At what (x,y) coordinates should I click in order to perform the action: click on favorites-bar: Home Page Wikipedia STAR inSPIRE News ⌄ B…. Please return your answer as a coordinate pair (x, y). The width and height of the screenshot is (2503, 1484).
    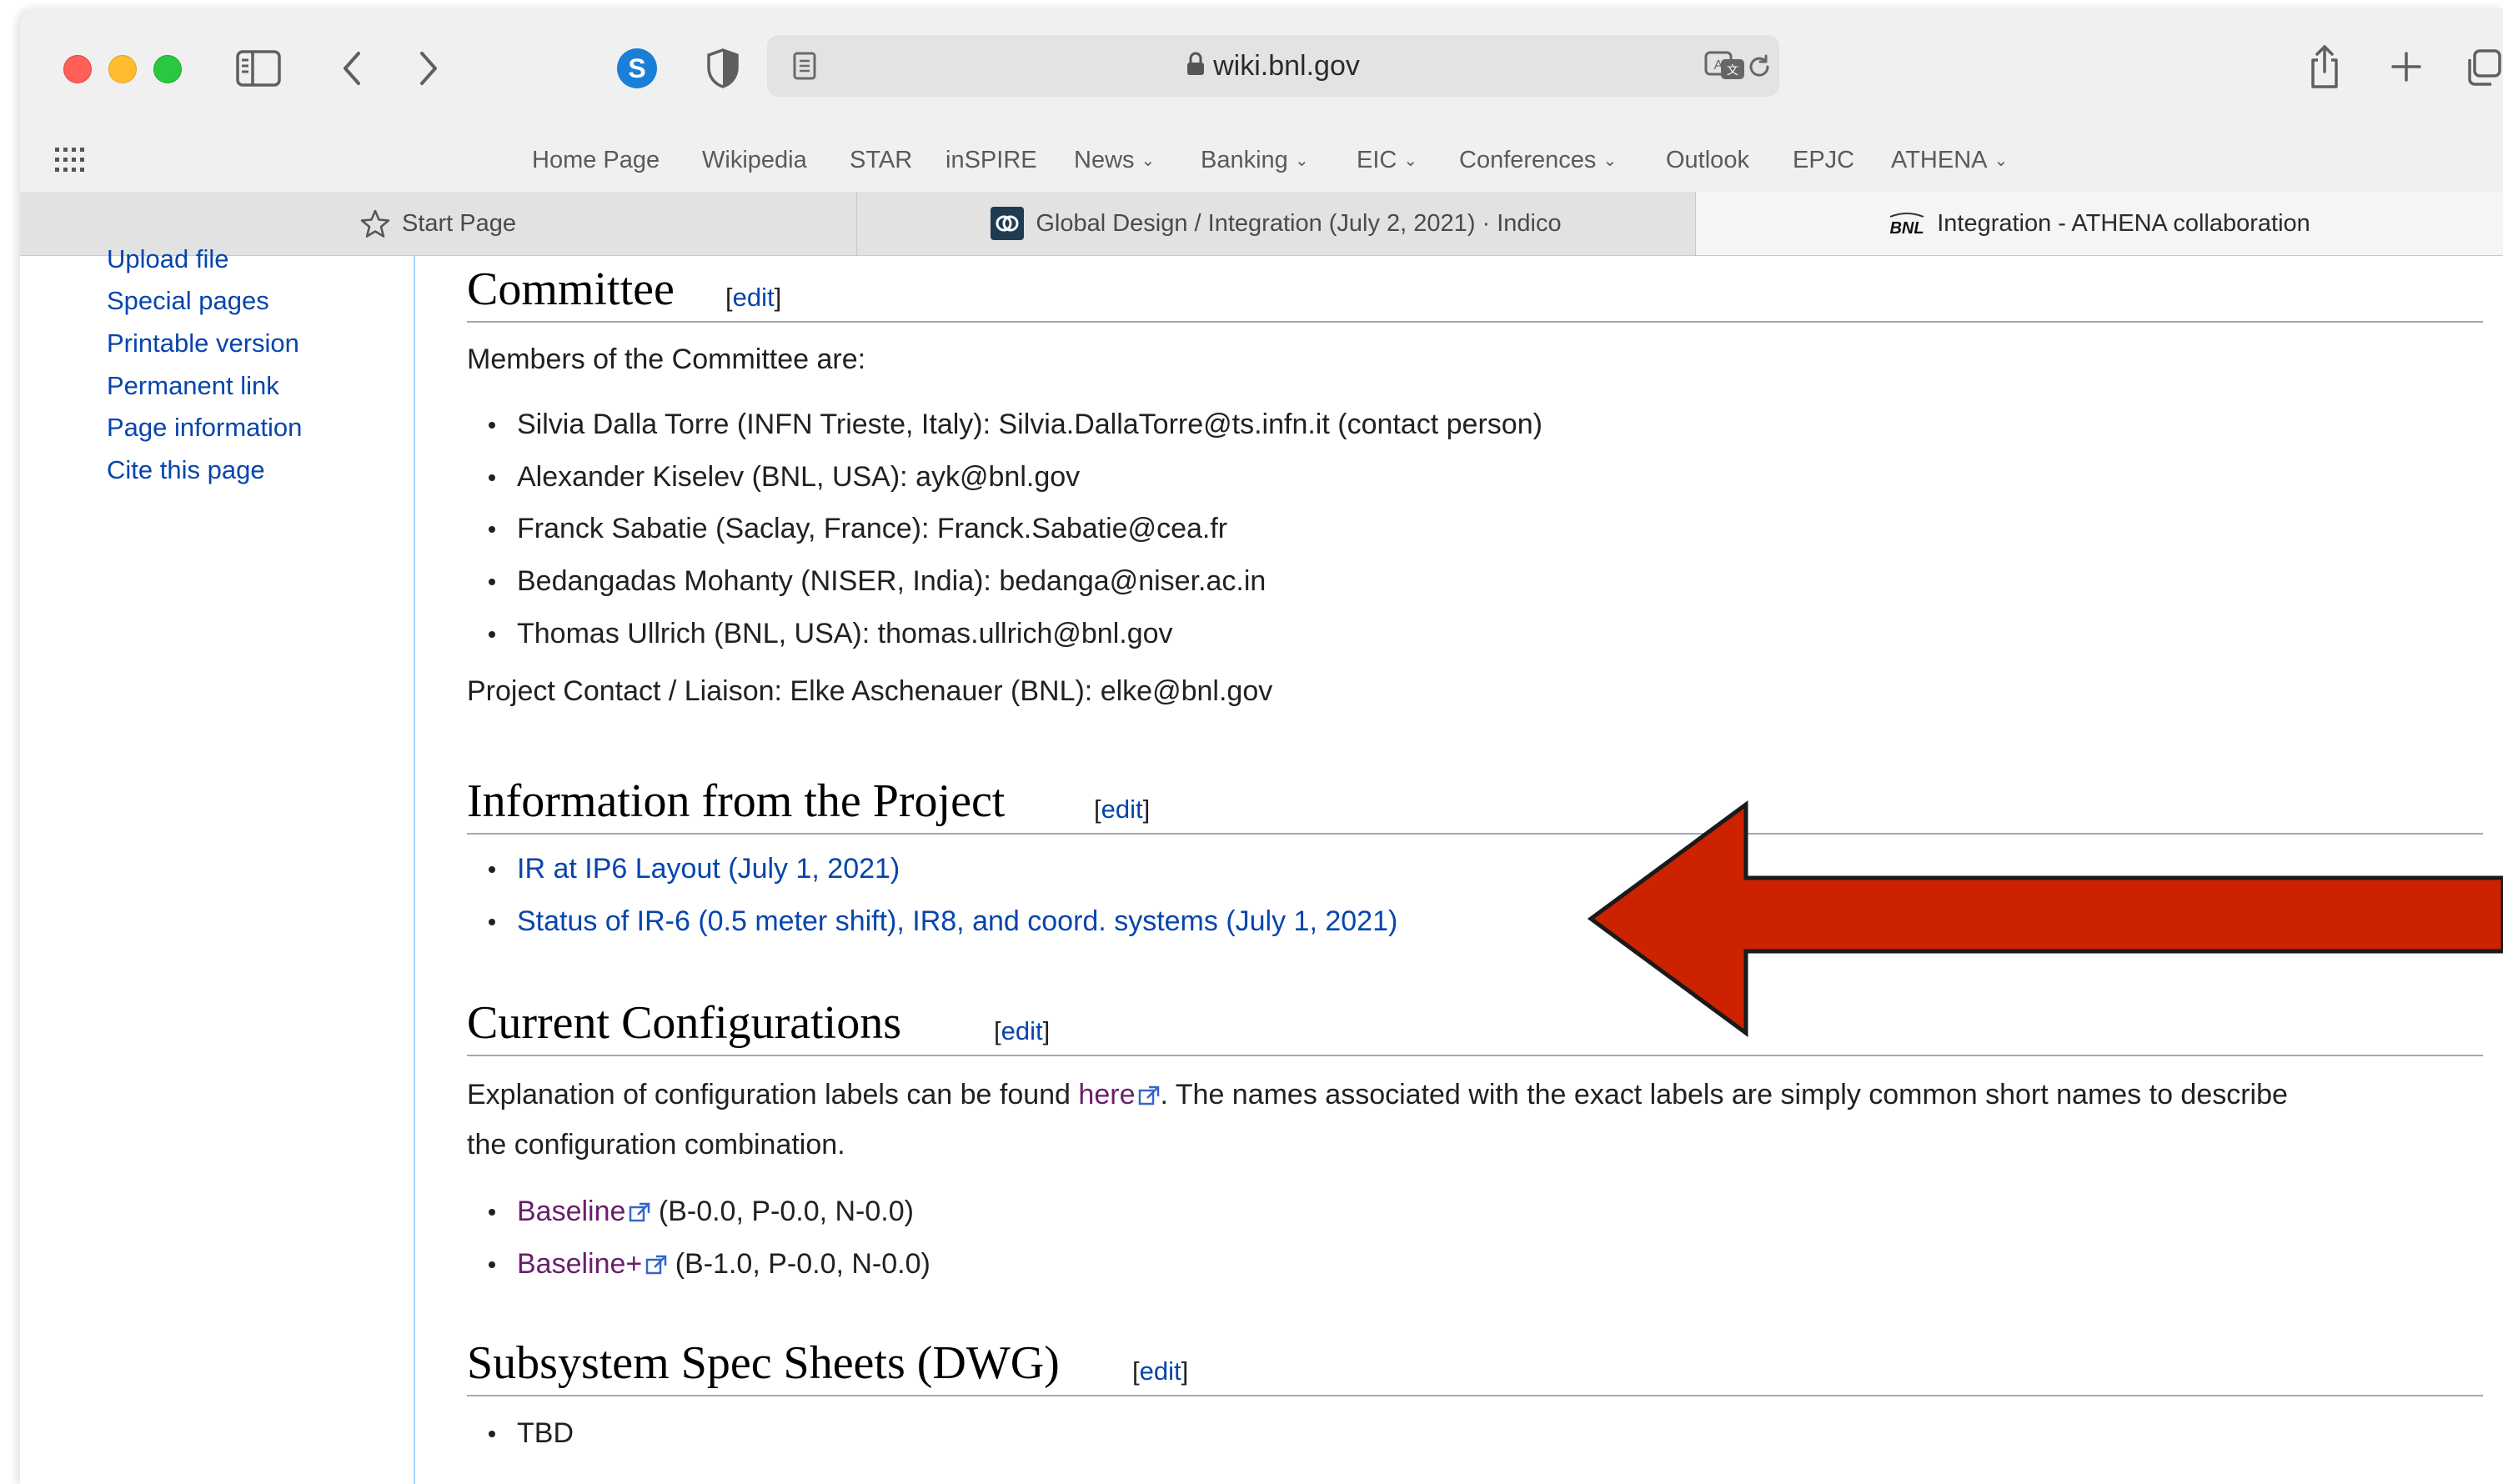
    Looking at the image, I should click on (1261, 160).